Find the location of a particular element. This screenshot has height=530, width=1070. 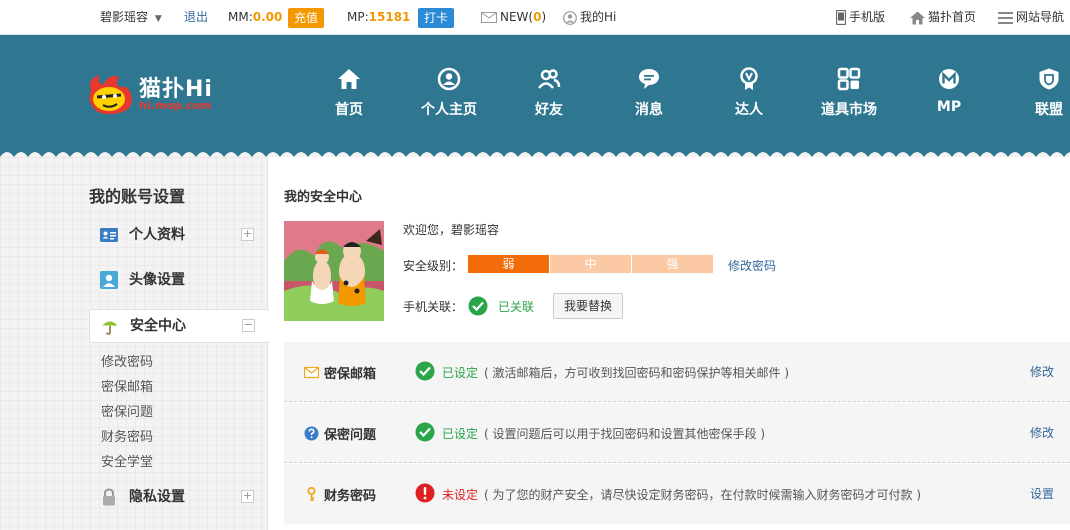

site-nav-link: 网站导航 is located at coordinates (1031, 17).